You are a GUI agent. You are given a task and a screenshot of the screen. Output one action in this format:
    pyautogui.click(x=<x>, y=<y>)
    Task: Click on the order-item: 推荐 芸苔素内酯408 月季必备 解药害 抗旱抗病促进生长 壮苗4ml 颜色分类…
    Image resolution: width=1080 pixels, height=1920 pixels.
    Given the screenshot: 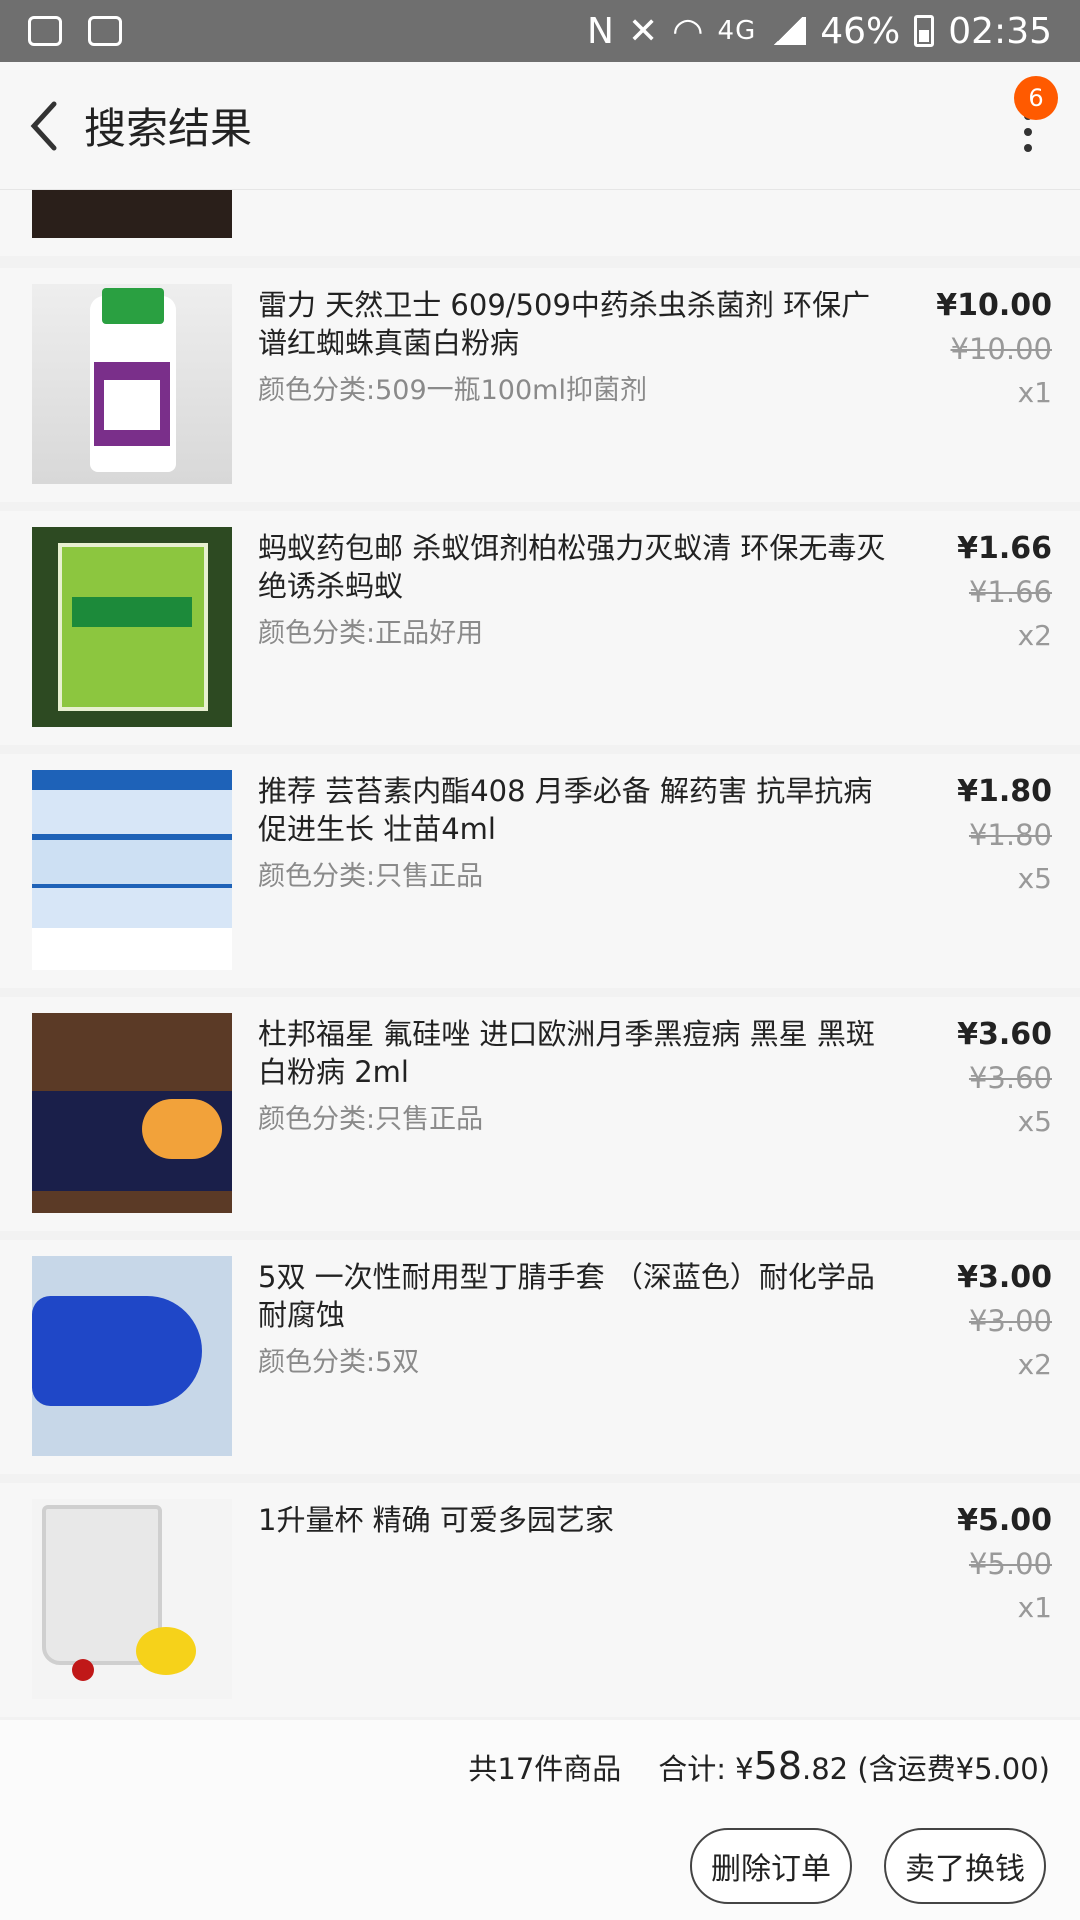 What is the action you would take?
    pyautogui.click(x=540, y=871)
    